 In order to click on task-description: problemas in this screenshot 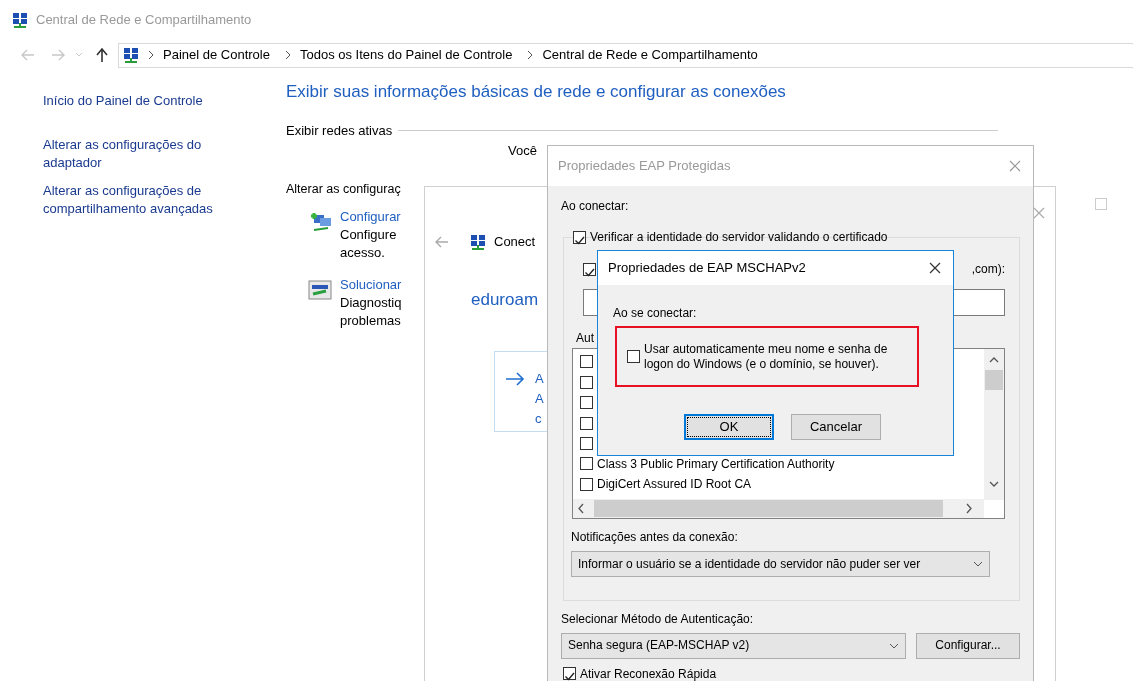, I will do `click(371, 320)`.